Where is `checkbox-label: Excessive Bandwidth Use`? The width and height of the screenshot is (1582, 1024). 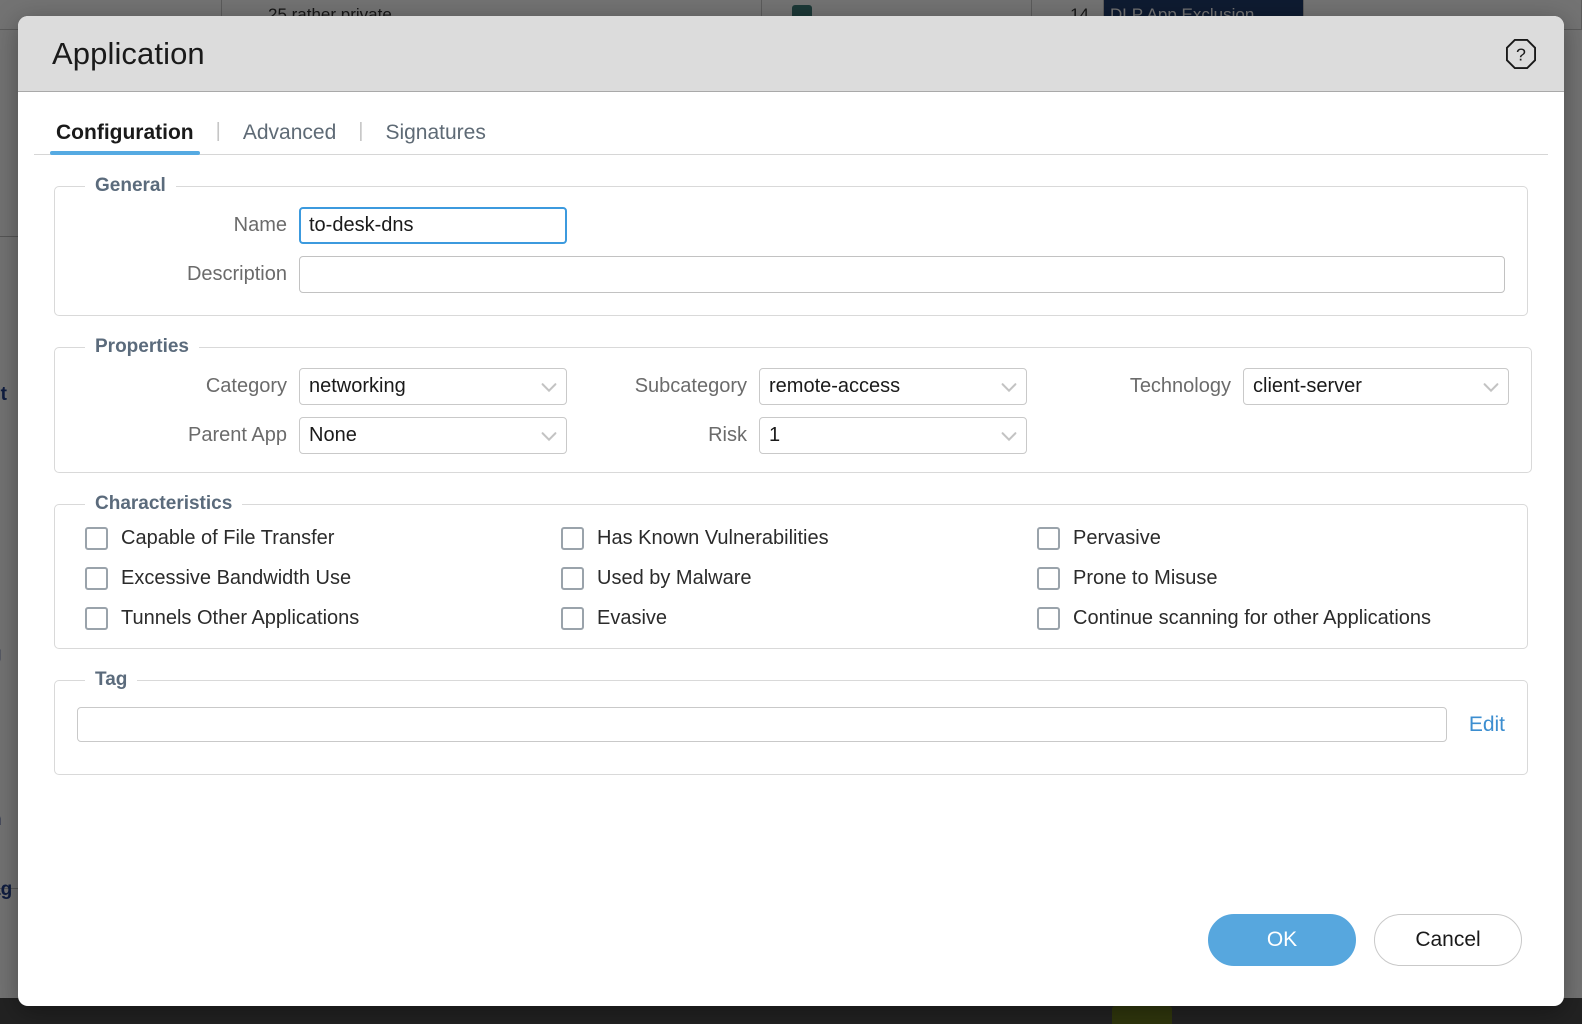 checkbox-label: Excessive Bandwidth Use is located at coordinates (236, 578).